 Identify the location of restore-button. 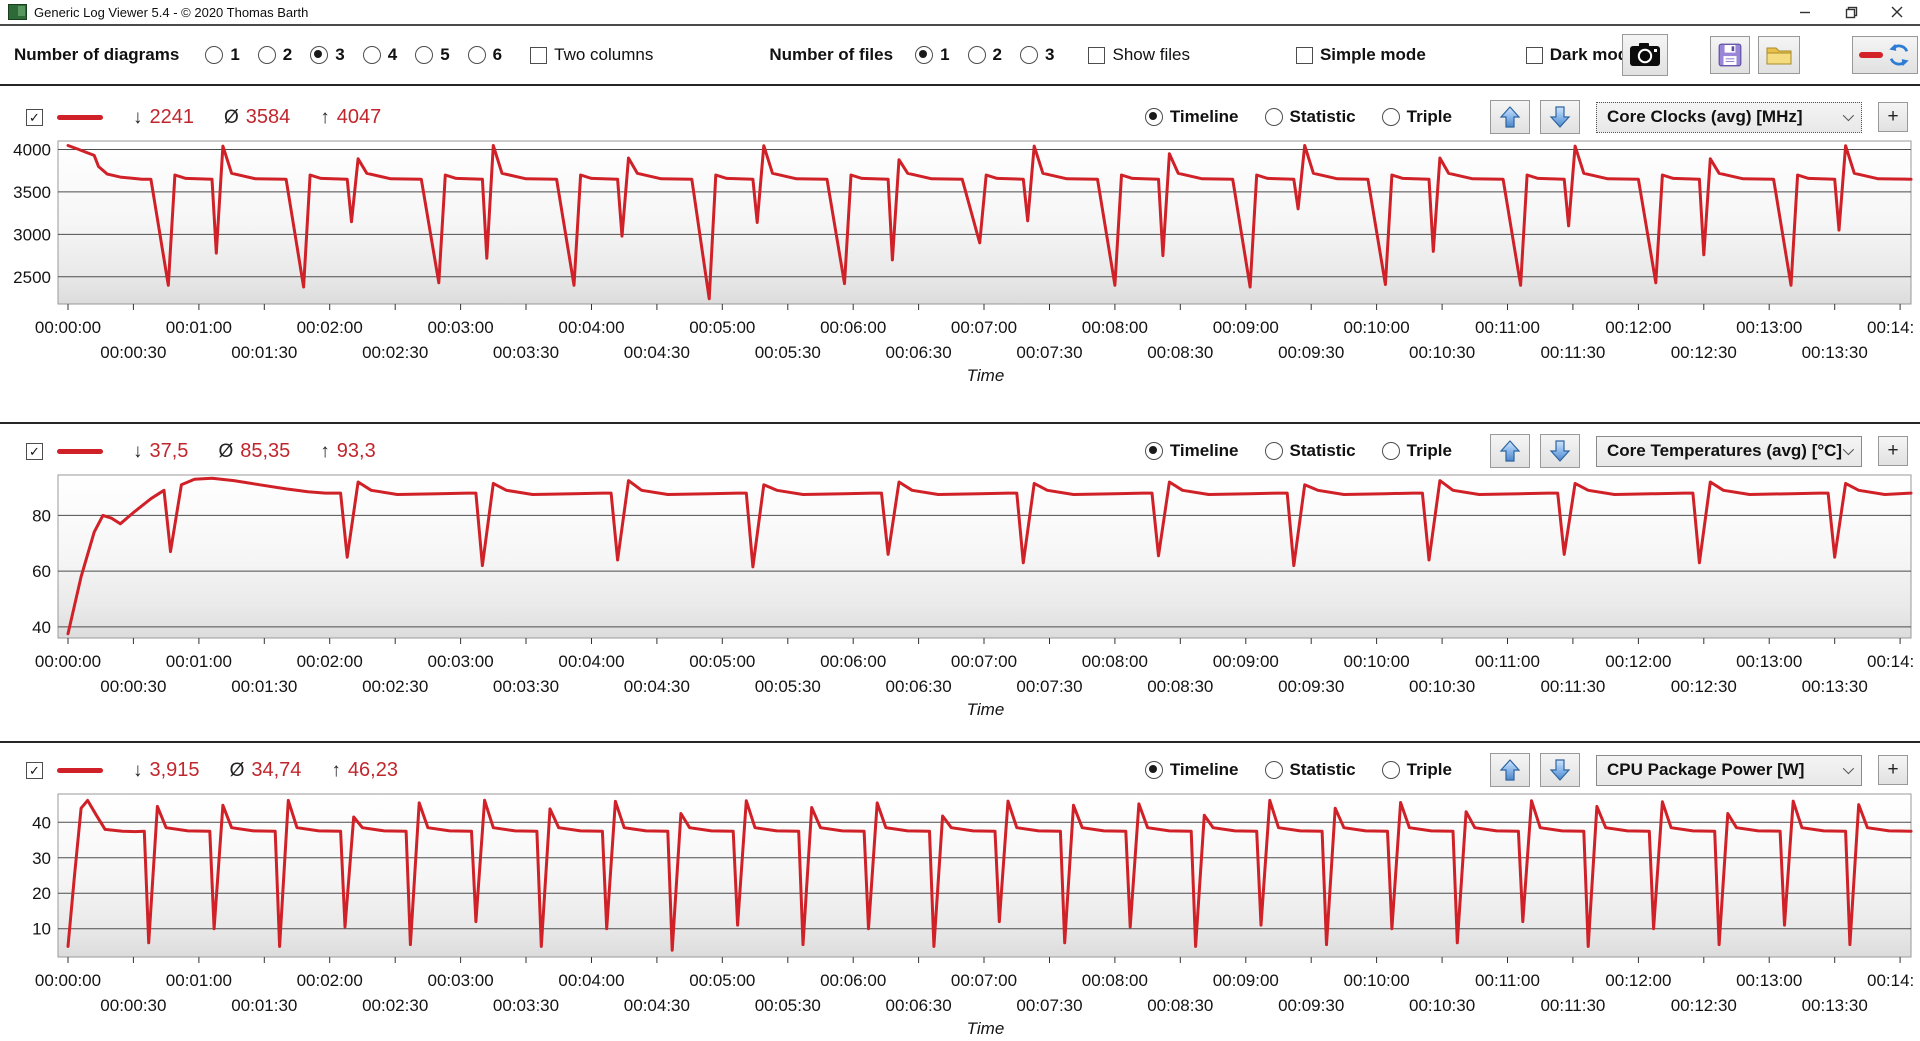
(1851, 12).